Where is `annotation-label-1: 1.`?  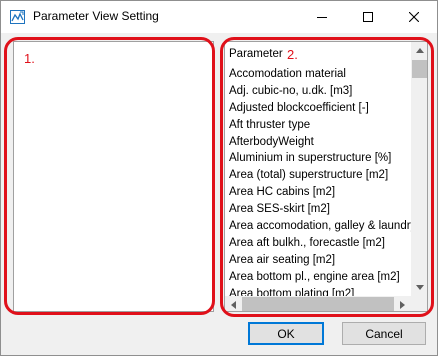
annotation-label-1: 1. is located at coordinates (29, 58).